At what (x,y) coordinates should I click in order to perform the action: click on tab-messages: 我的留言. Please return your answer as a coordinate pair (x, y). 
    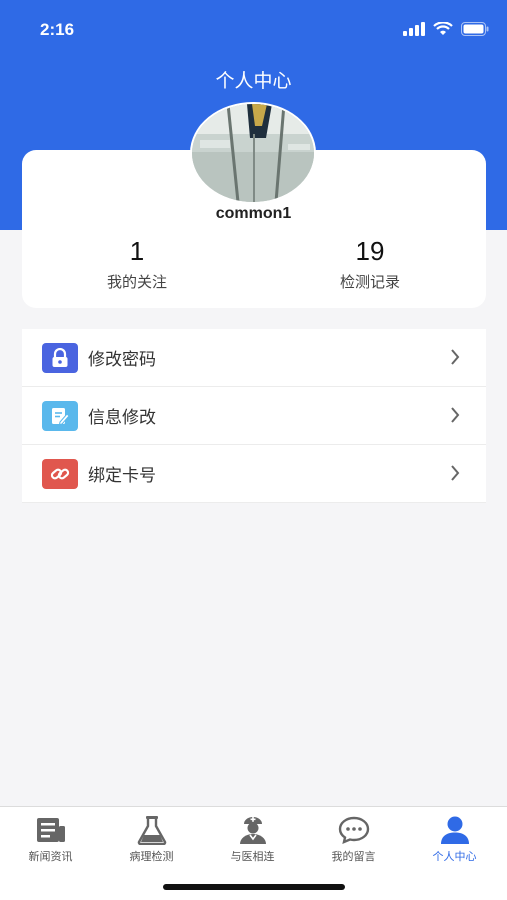
    Looking at the image, I should click on (353, 839).